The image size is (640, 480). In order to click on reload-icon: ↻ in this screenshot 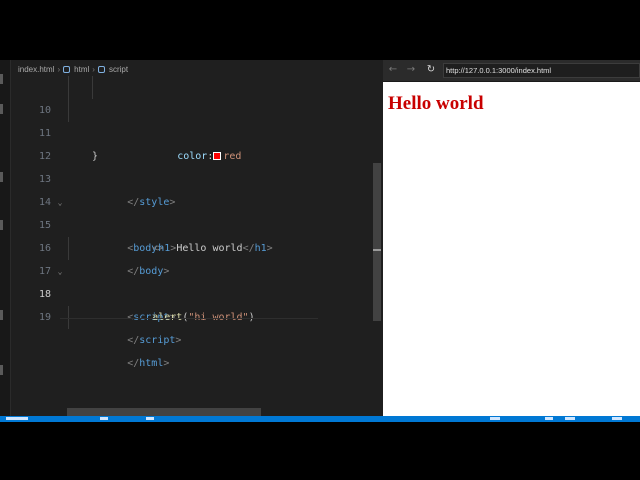, I will do `click(431, 70)`.